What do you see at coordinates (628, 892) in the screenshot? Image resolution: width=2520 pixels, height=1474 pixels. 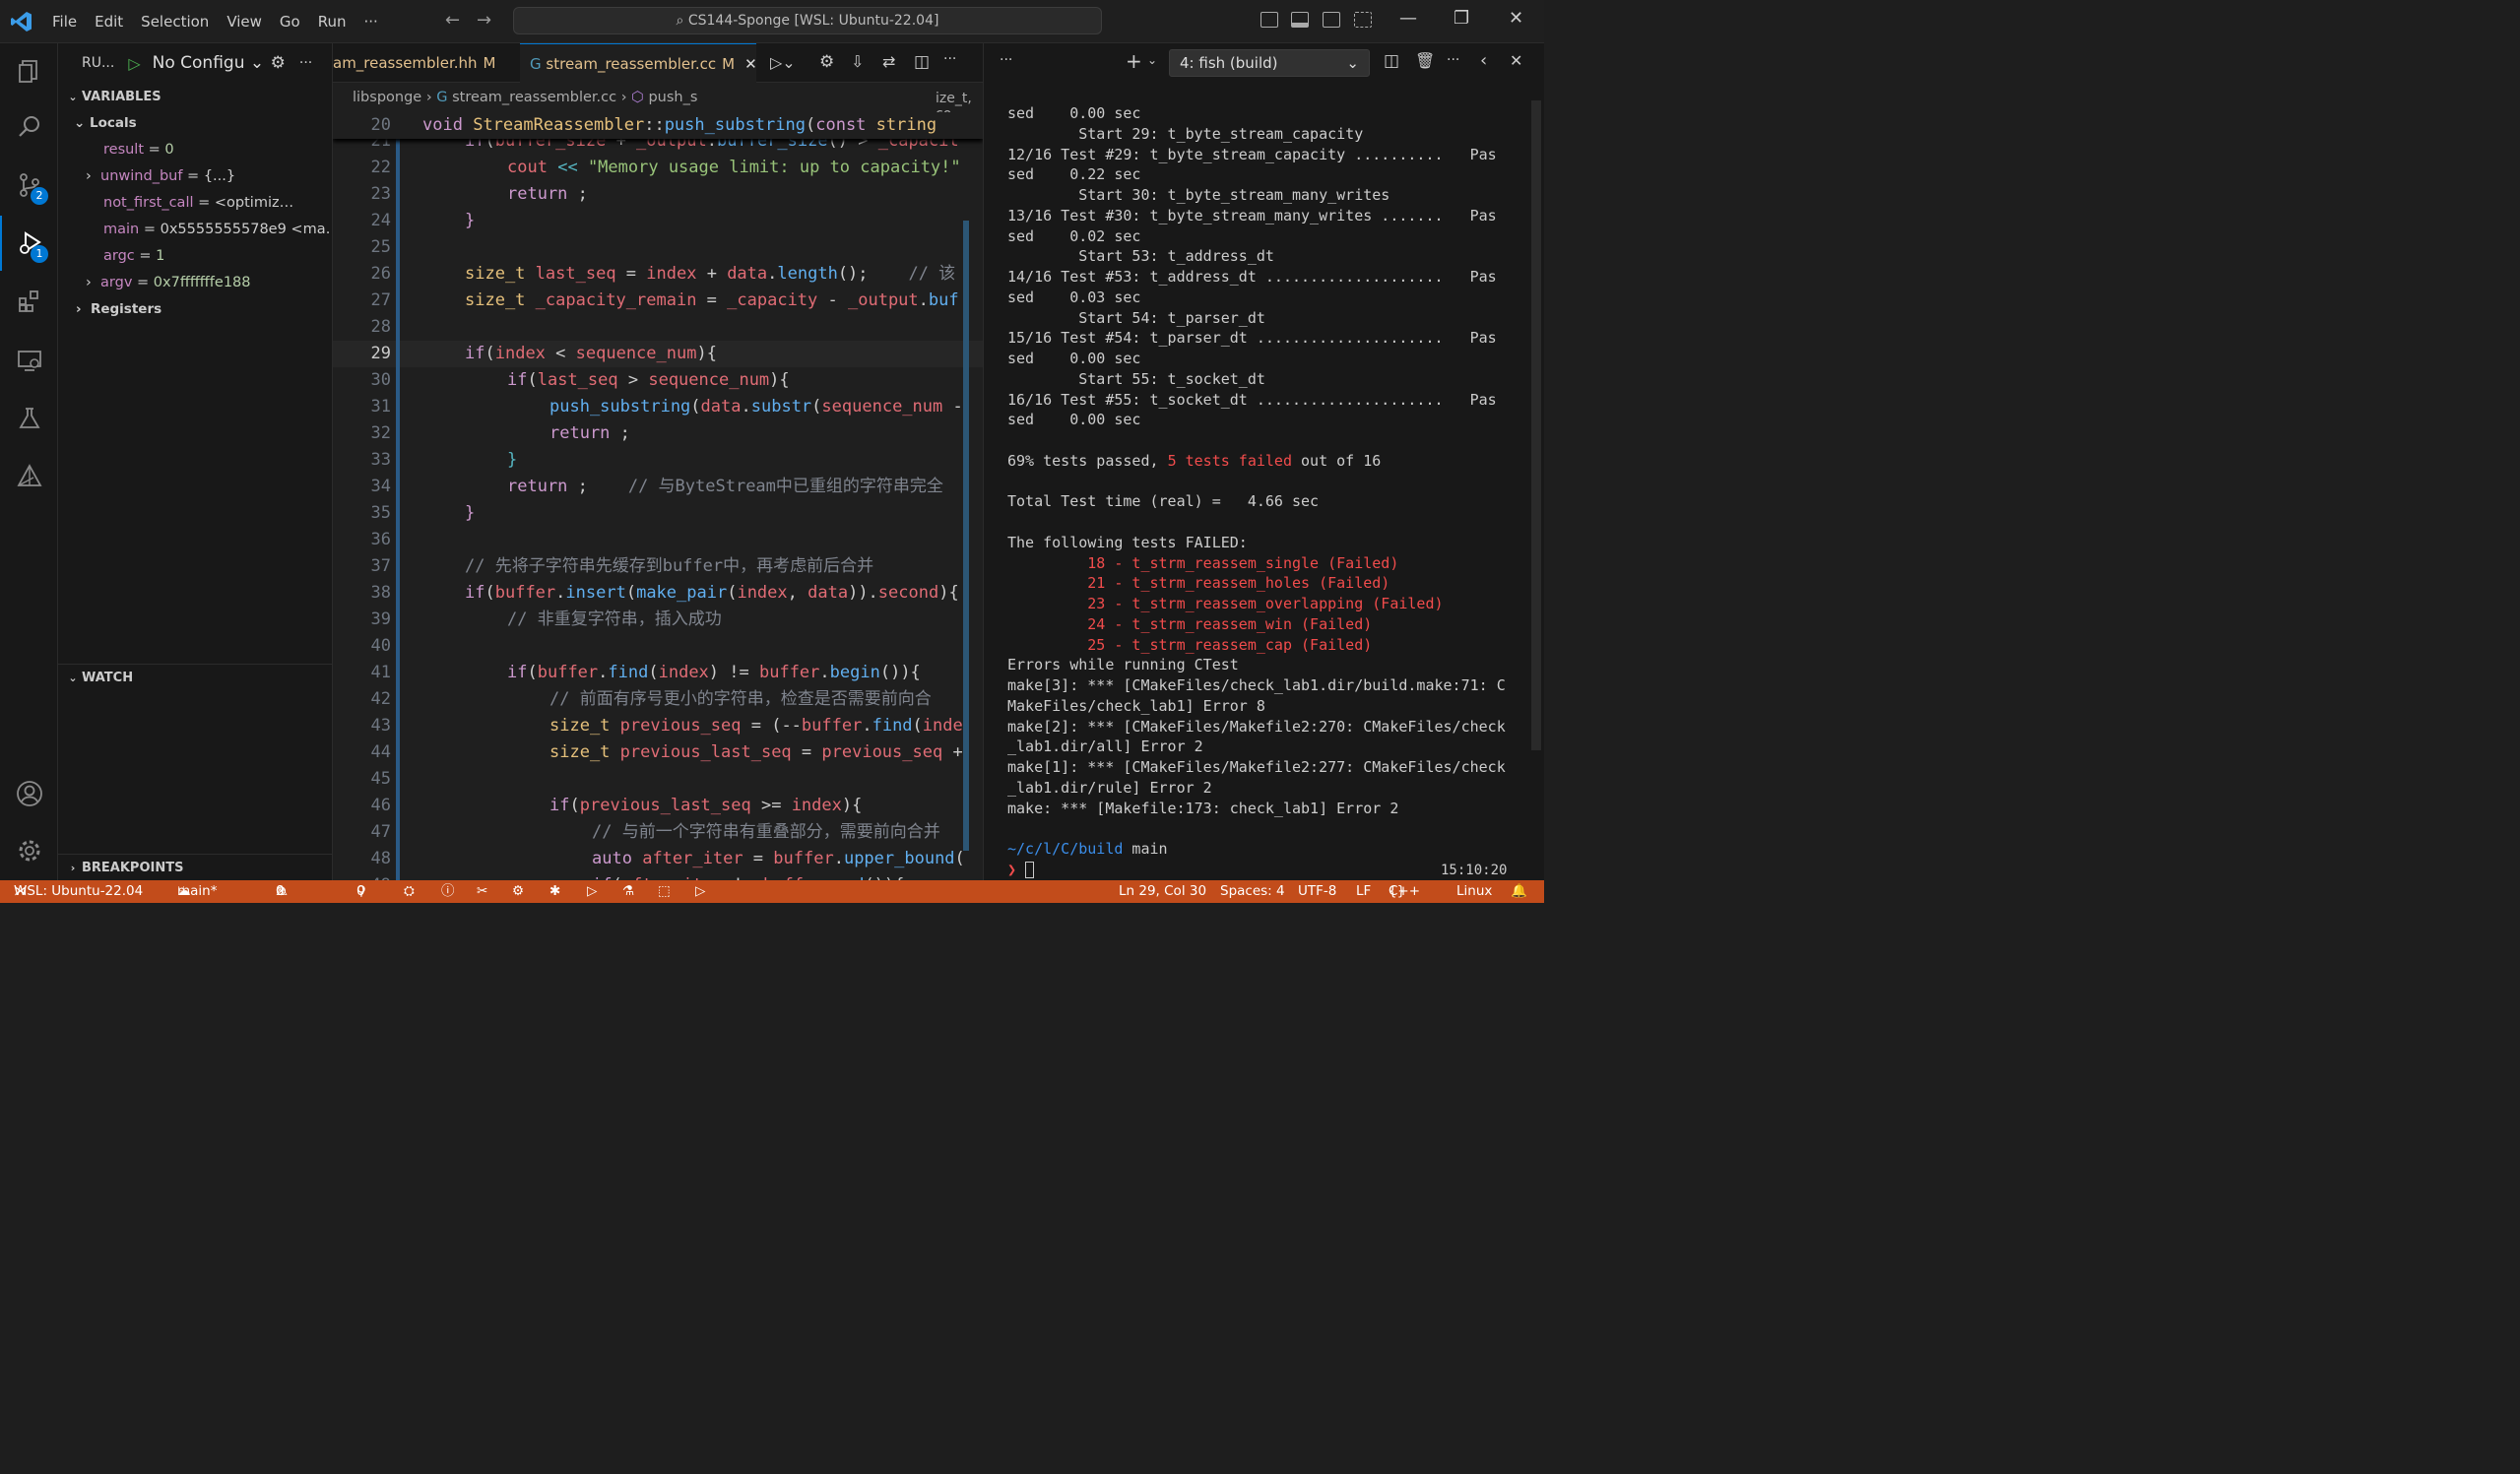 I see `test-flask-icon: ⚗` at bounding box center [628, 892].